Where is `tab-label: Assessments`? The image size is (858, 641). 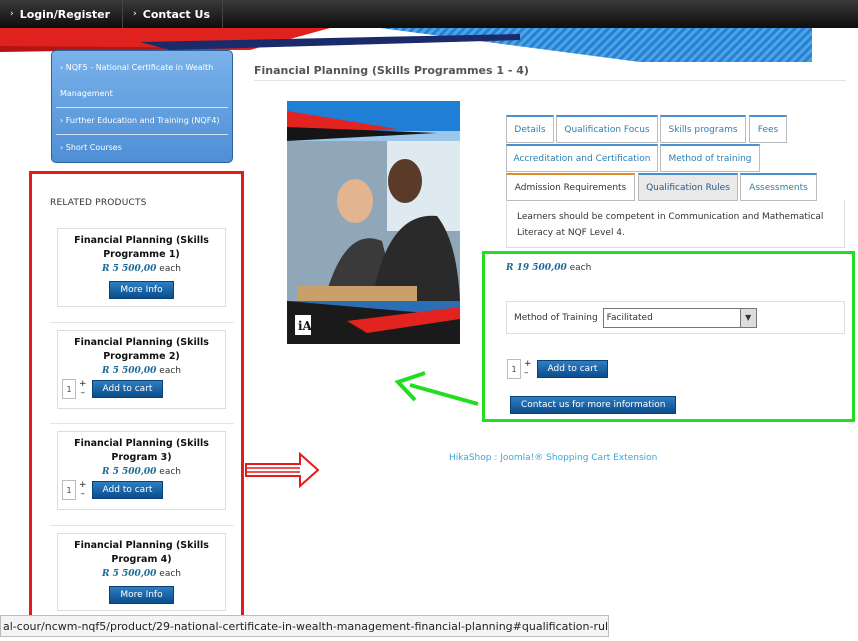 tab-label: Assessments is located at coordinates (778, 187).